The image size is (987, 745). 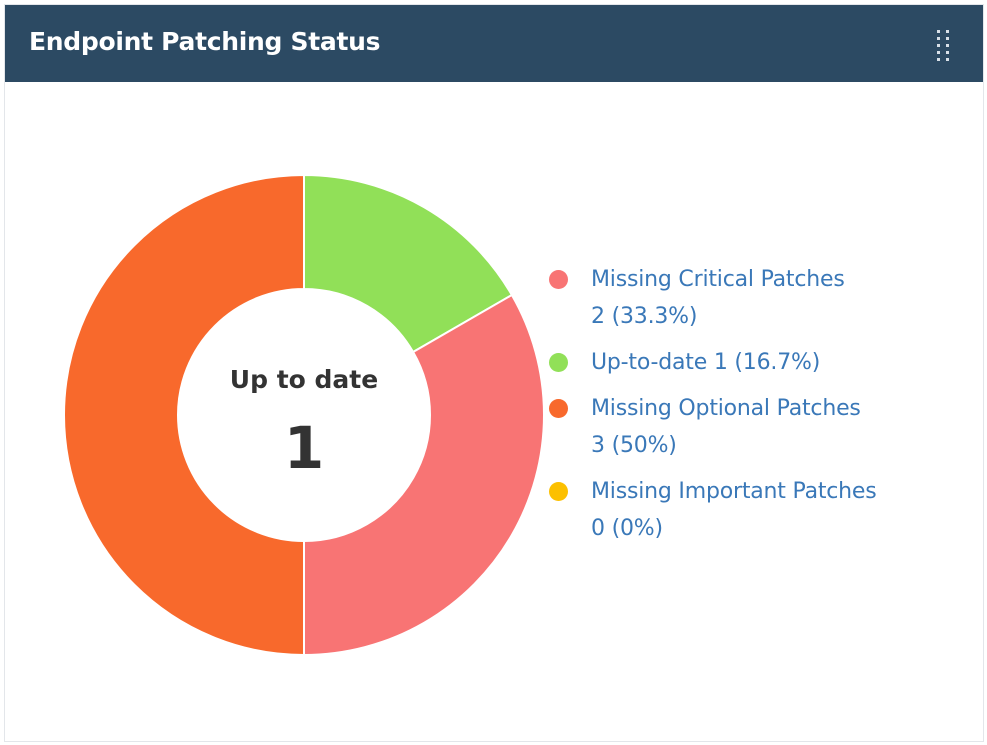 What do you see at coordinates (558, 408) in the screenshot?
I see `legend-dot-optional` at bounding box center [558, 408].